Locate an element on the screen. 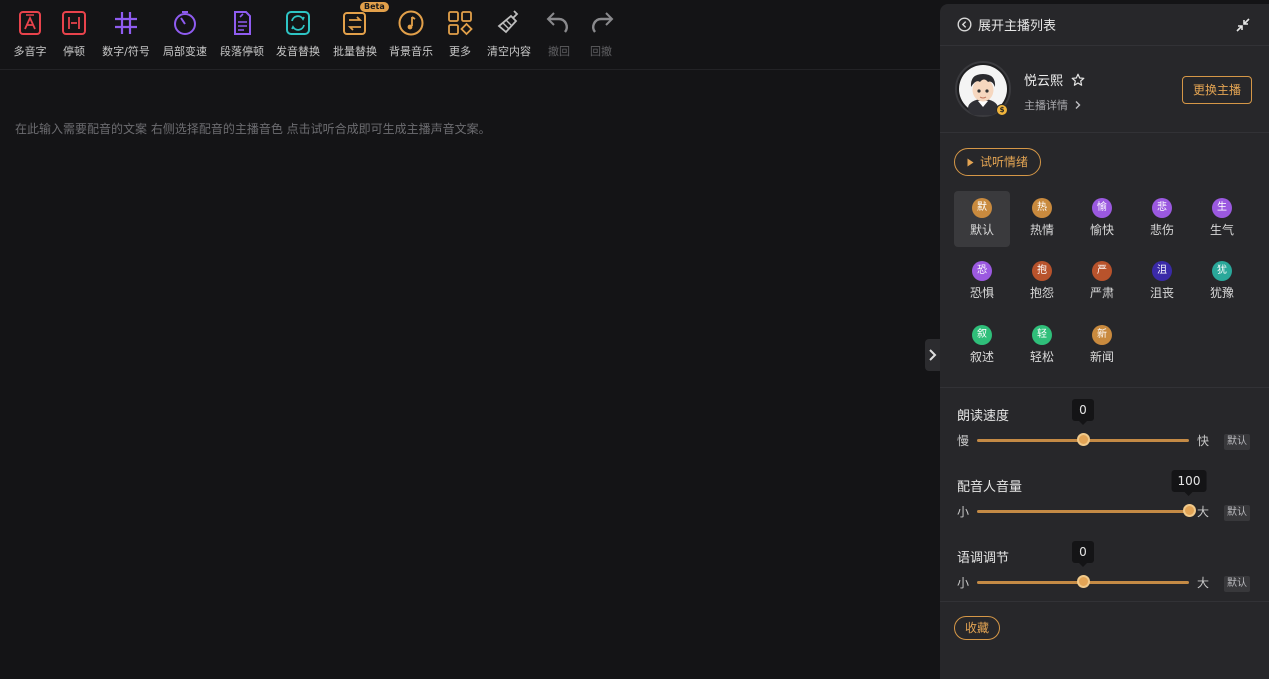 The image size is (1269, 679). emotion-label: 犹豫 is located at coordinates (1221, 293).